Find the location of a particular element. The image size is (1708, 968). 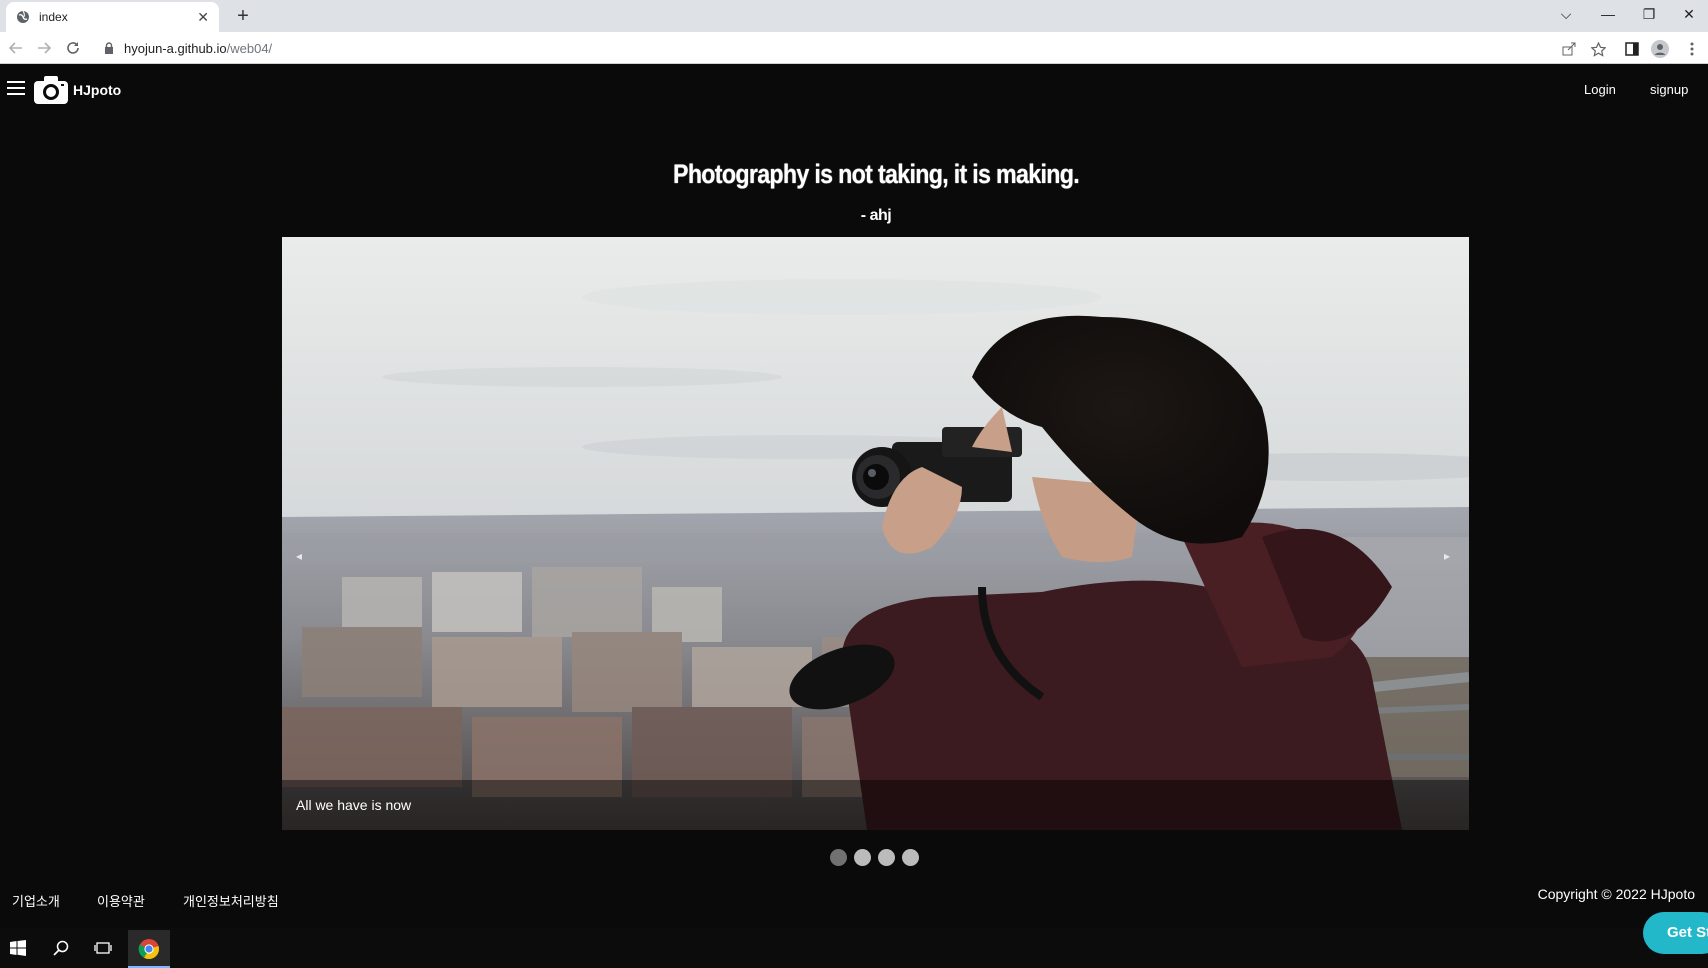

side-panel-icon is located at coordinates (1632, 49).